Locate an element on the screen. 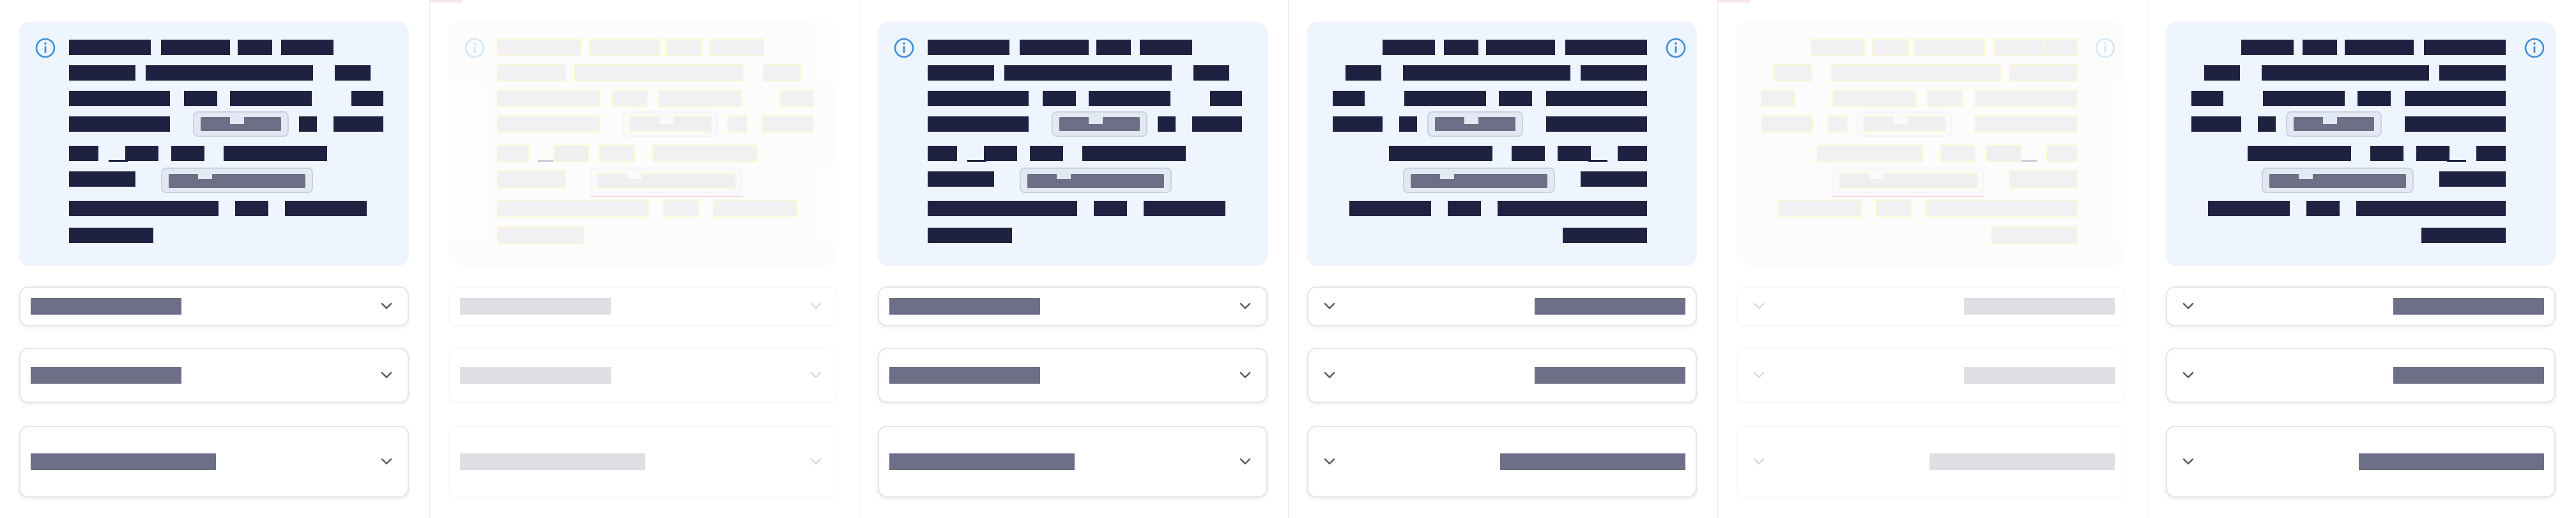  redacted-chip-text is located at coordinates (666, 181).